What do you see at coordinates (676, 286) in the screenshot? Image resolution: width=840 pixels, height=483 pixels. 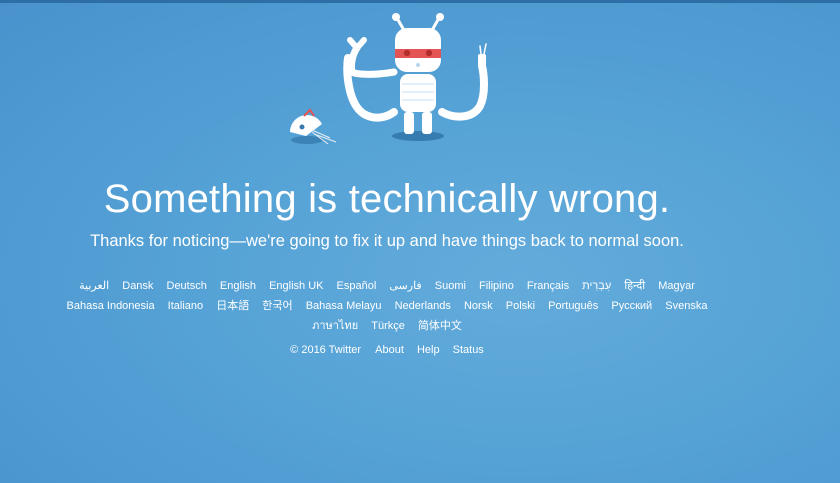 I see `language-link-hu: Magyar` at bounding box center [676, 286].